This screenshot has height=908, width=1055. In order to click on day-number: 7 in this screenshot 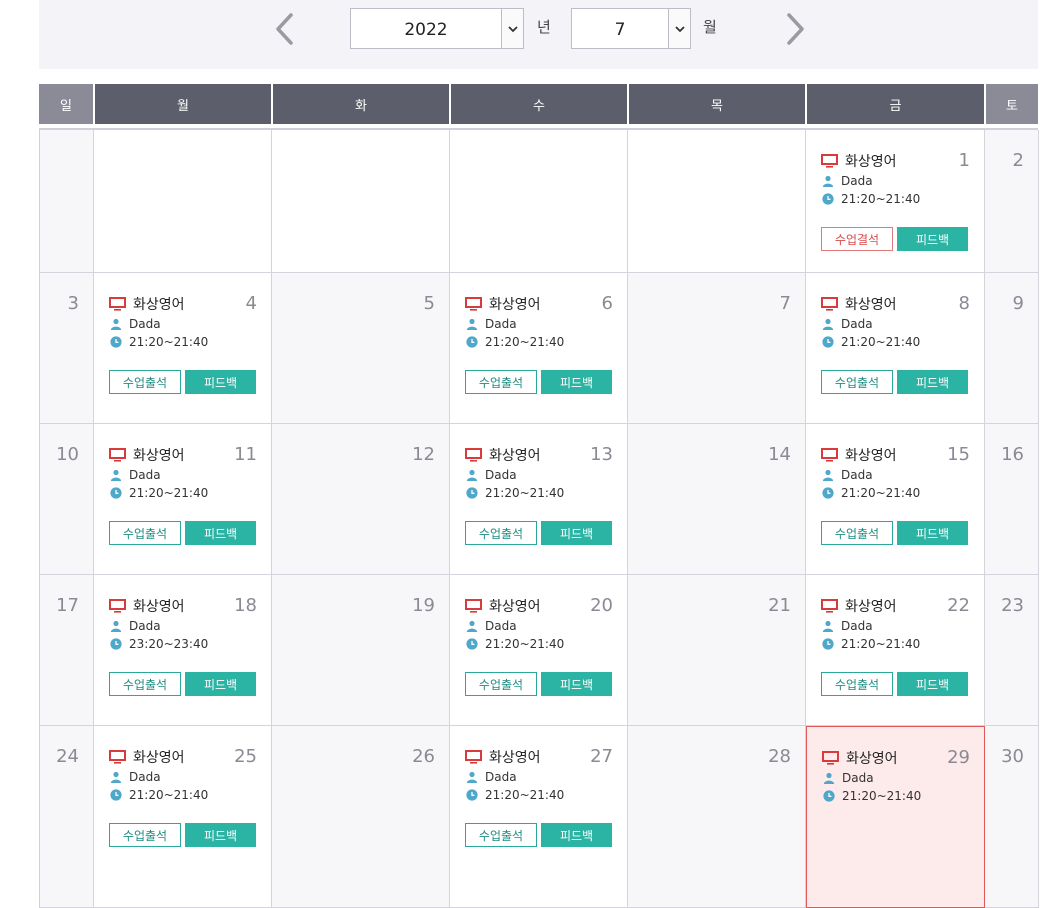, I will do `click(785, 303)`.